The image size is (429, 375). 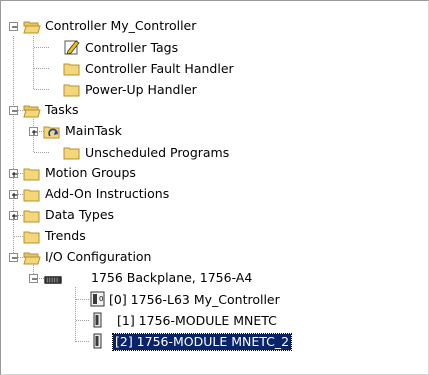 I want to click on tree-label-fault-handler: Controller Fault Handler, so click(x=159, y=68).